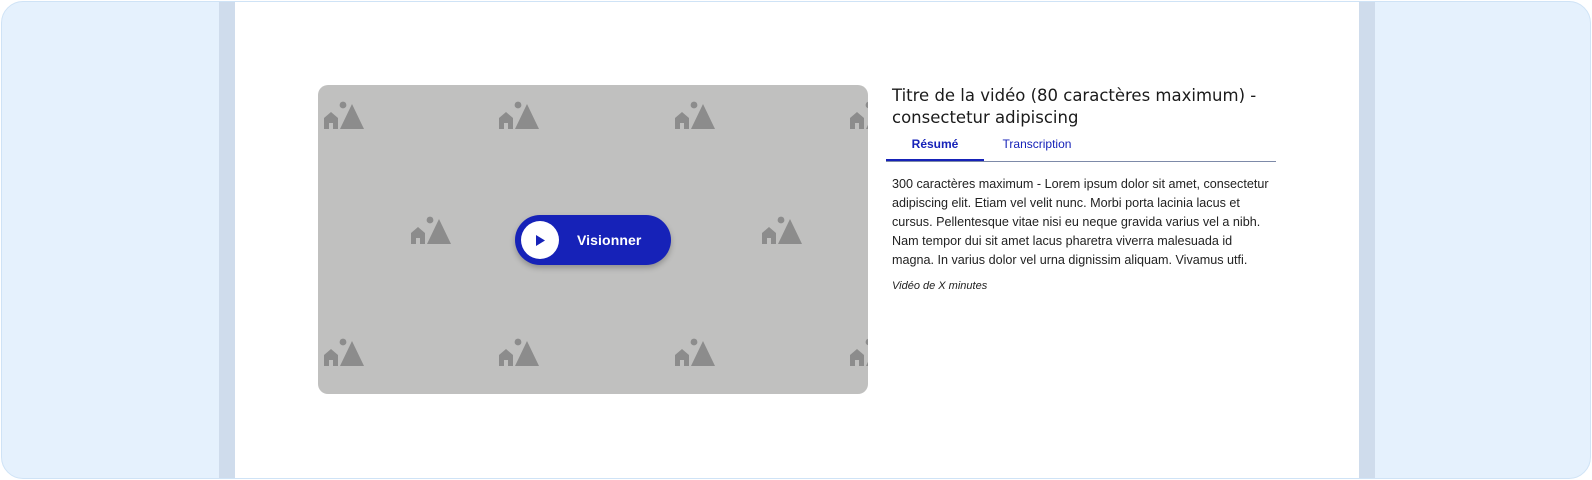  I want to click on play-button-label: Visionner, so click(609, 240).